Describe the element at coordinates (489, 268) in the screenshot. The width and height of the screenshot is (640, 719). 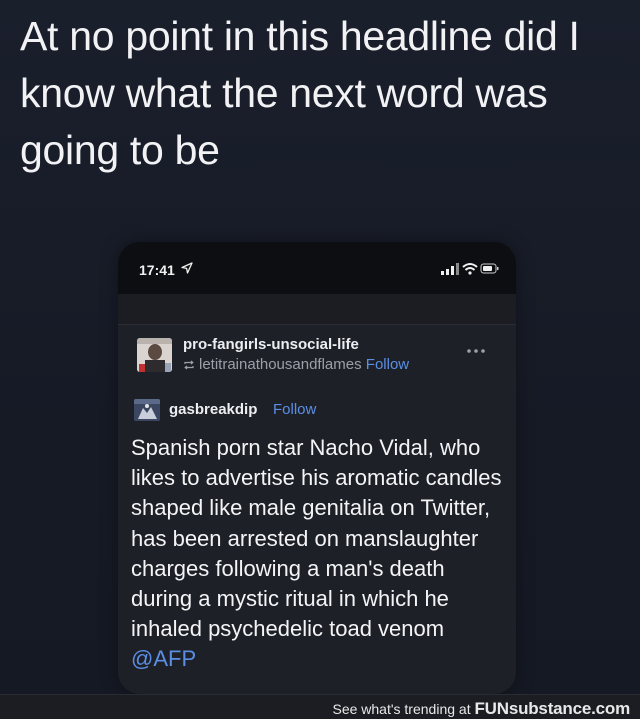
I see `battery-icon` at that location.